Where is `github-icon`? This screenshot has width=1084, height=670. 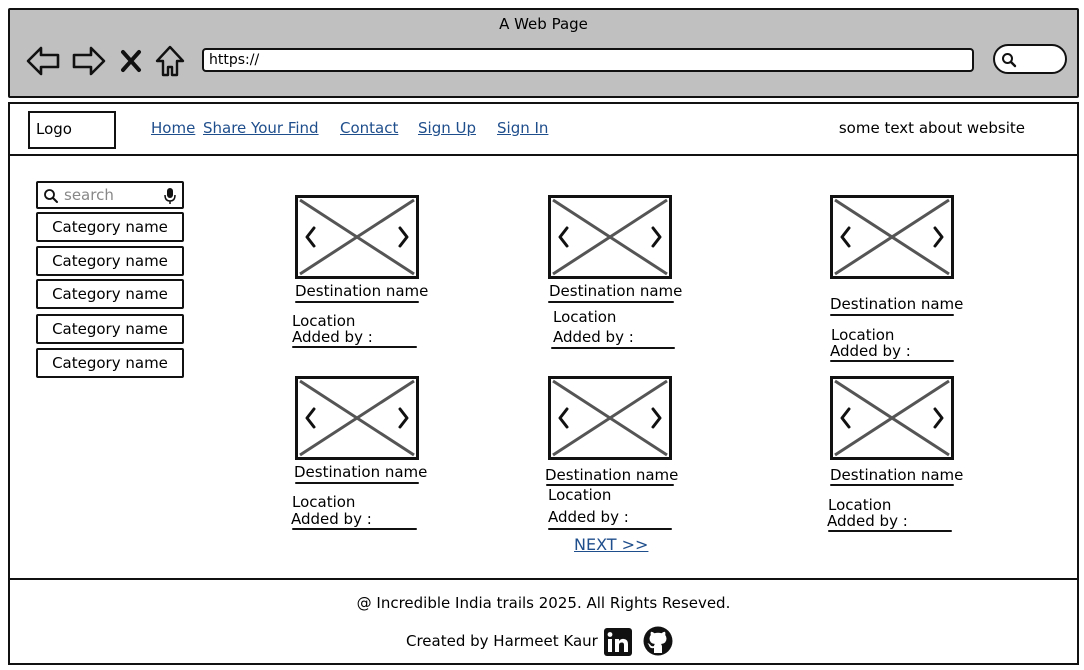
github-icon is located at coordinates (658, 641).